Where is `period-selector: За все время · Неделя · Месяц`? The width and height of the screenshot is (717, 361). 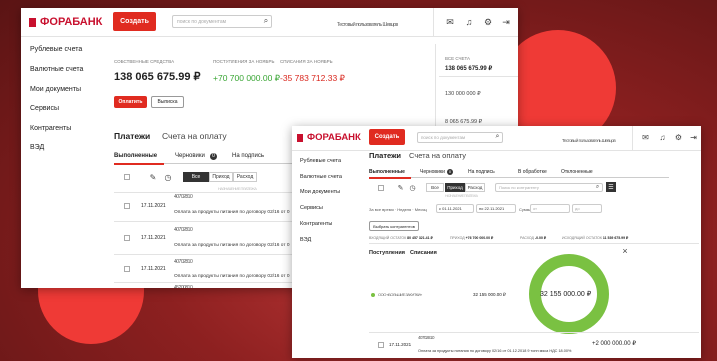 period-selector: За все время · Неделя · Месяц is located at coordinates (398, 209).